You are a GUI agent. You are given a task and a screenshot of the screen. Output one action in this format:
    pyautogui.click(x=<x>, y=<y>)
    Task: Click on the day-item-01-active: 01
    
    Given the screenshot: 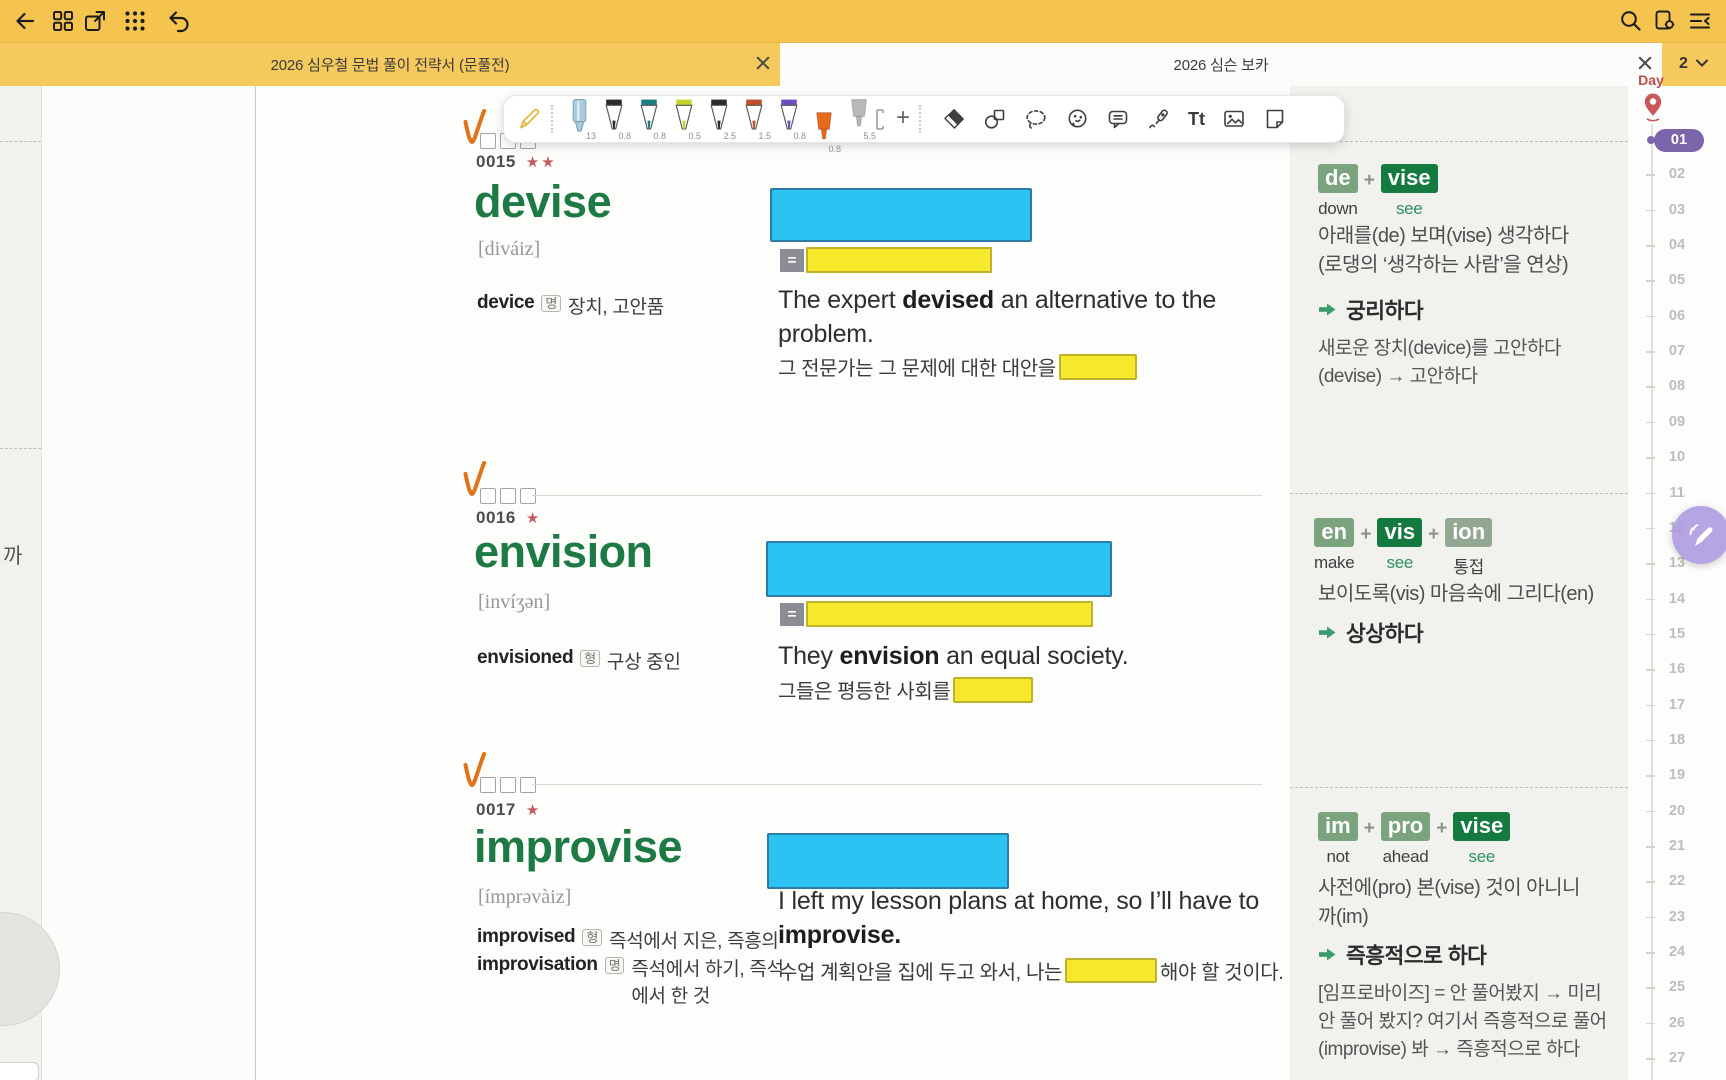 What is the action you would take?
    pyautogui.click(x=1679, y=140)
    